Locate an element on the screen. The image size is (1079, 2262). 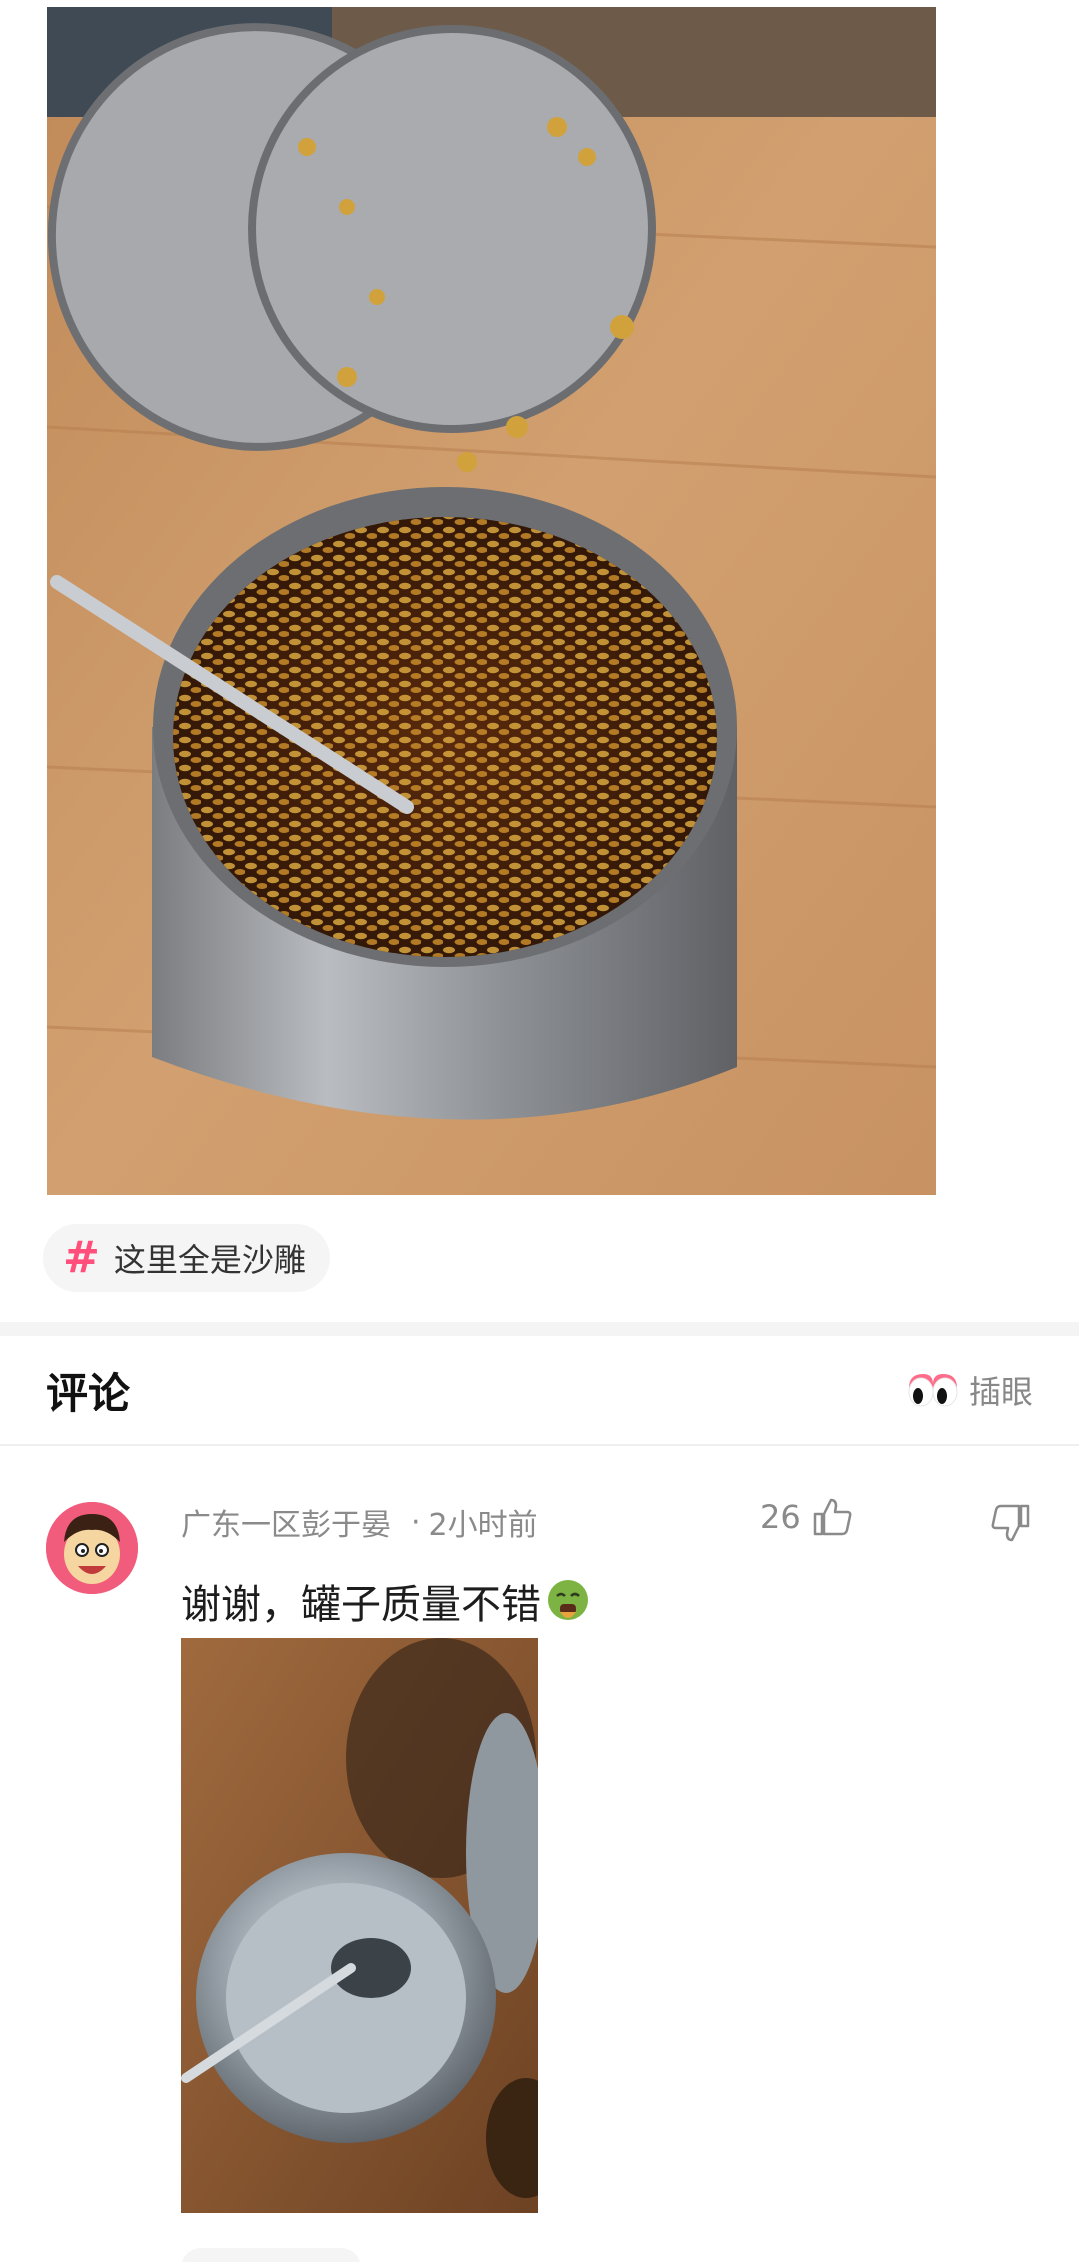
like-count: 26 is located at coordinates (780, 1517).